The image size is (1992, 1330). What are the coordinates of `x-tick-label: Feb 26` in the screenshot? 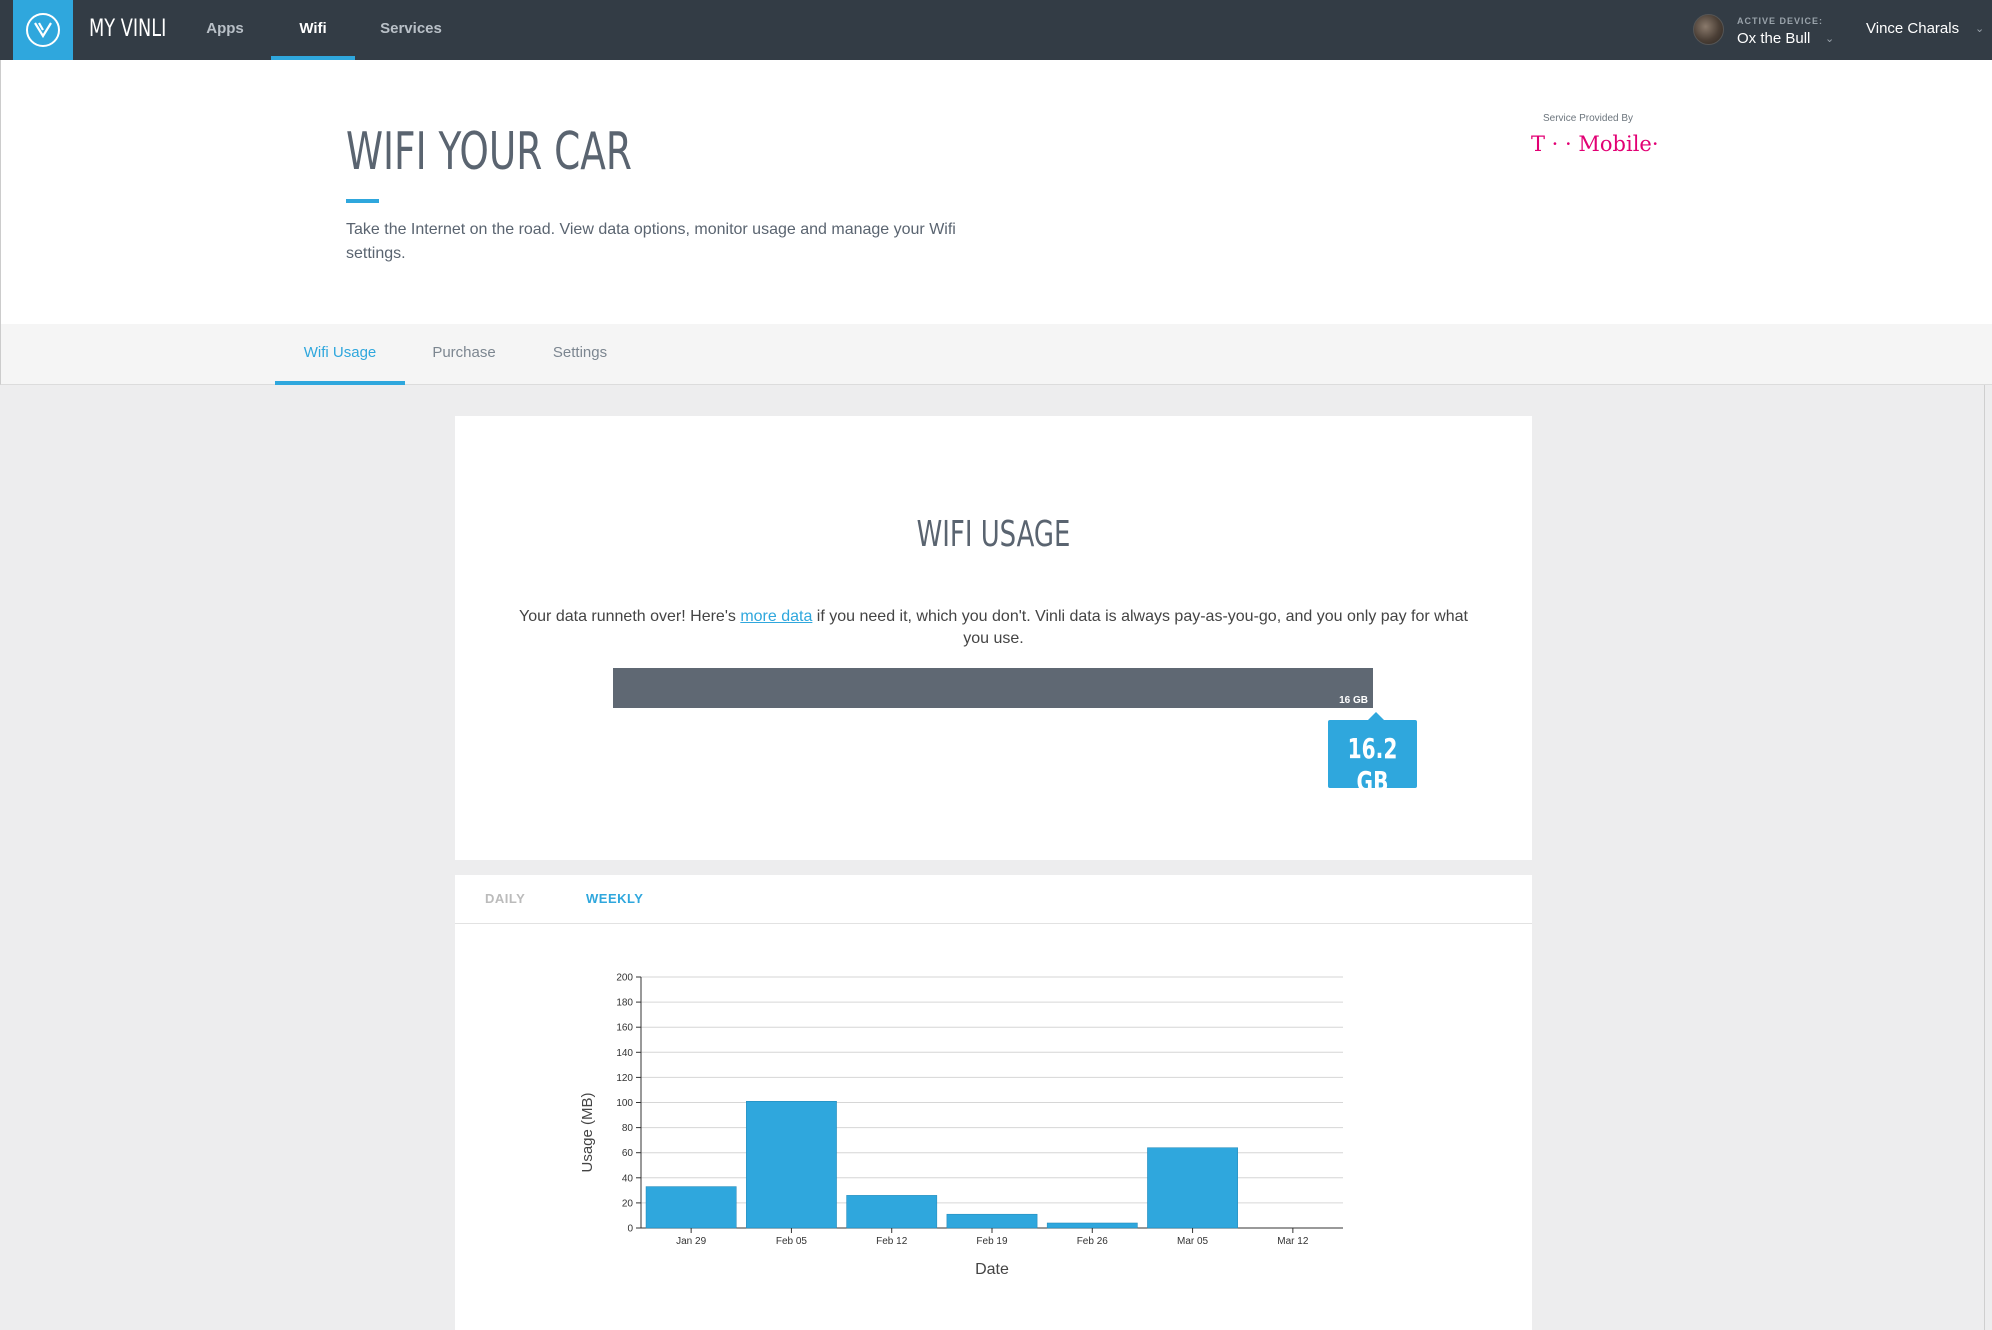 It's located at (1093, 1241).